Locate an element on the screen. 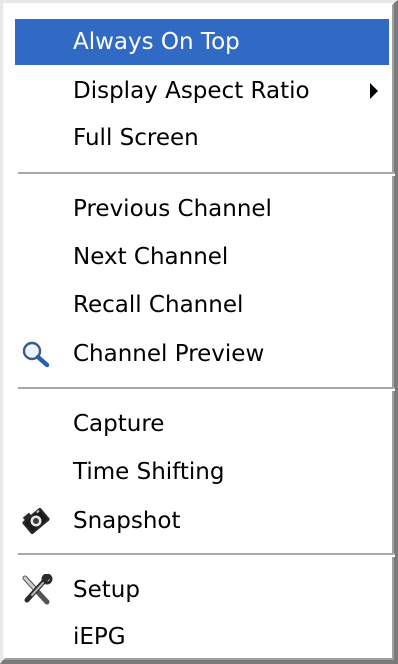  menu-item-label: Previous Channel is located at coordinates (172, 209).